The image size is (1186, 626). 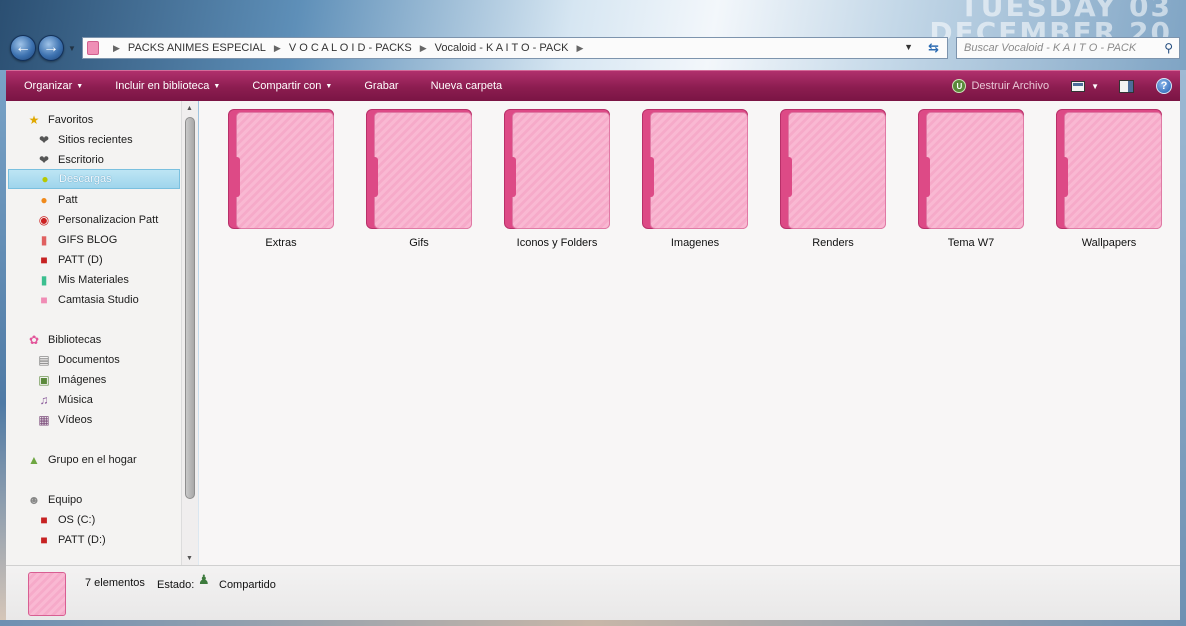 What do you see at coordinates (94, 179) in the screenshot?
I see `nav-downloads: ● Descargas` at bounding box center [94, 179].